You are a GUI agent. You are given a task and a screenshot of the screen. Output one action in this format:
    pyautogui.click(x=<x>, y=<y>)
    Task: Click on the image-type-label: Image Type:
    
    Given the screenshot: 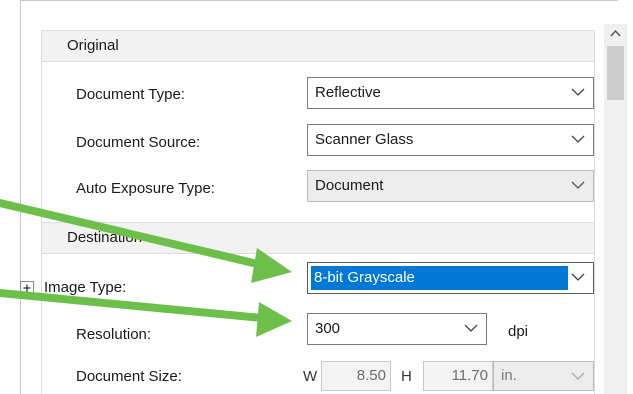 What is the action you would take?
    pyautogui.click(x=85, y=287)
    